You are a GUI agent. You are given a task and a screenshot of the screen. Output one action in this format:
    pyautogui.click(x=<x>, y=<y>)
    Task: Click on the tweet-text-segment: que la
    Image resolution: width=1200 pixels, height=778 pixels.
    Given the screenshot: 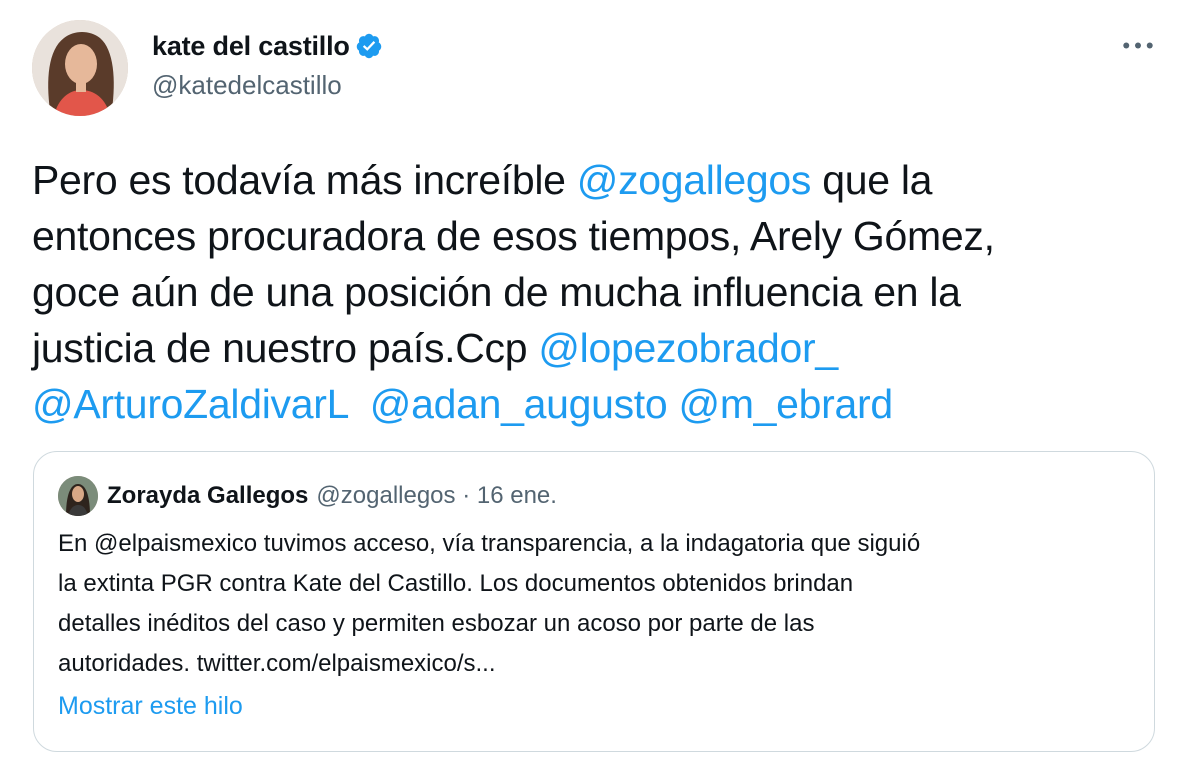 What is the action you would take?
    pyautogui.click(x=871, y=180)
    